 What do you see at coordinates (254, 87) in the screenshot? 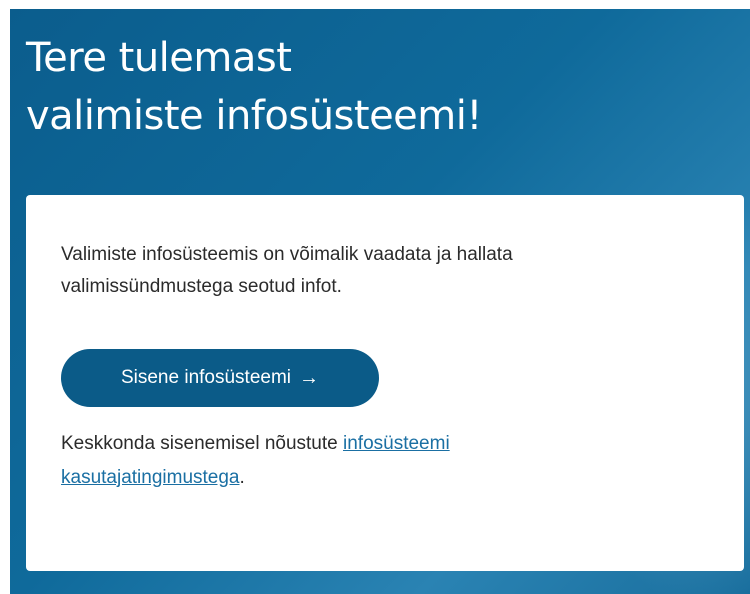
I see `page-title: Tere tulemast valimiste infosüsteemi!` at bounding box center [254, 87].